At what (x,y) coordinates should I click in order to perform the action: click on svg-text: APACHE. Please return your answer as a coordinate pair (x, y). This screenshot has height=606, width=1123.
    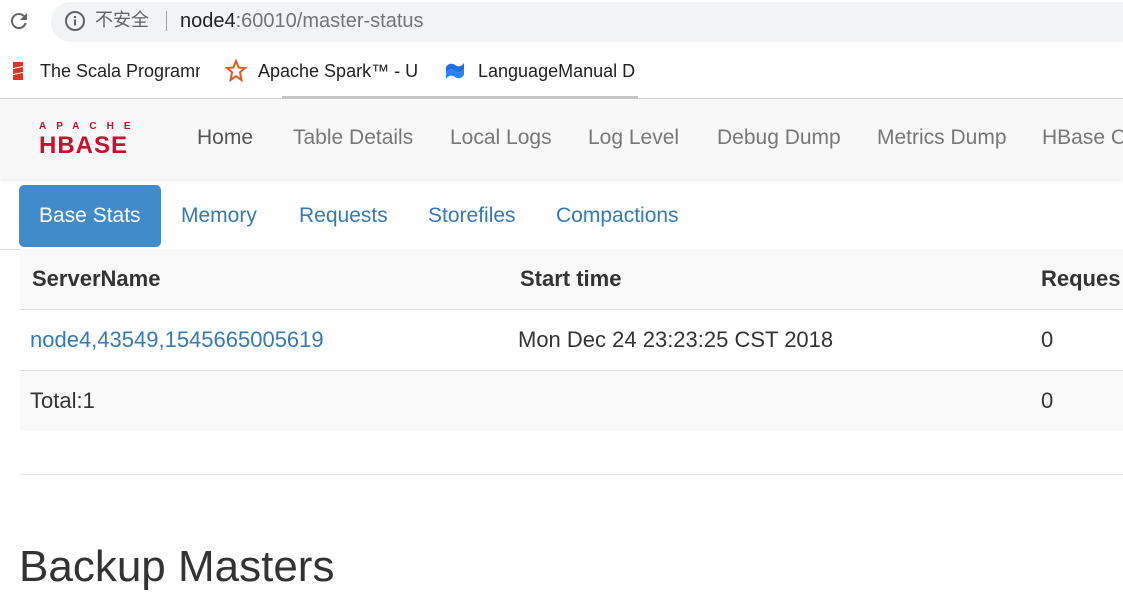
    Looking at the image, I should click on (89, 126).